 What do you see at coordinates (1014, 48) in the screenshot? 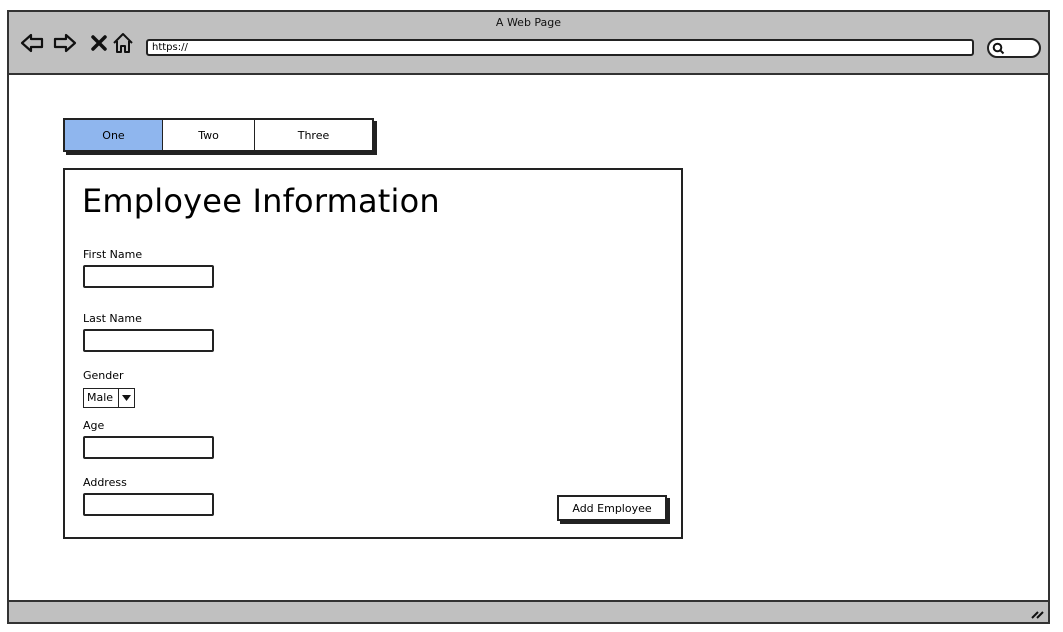
I see `search-button` at bounding box center [1014, 48].